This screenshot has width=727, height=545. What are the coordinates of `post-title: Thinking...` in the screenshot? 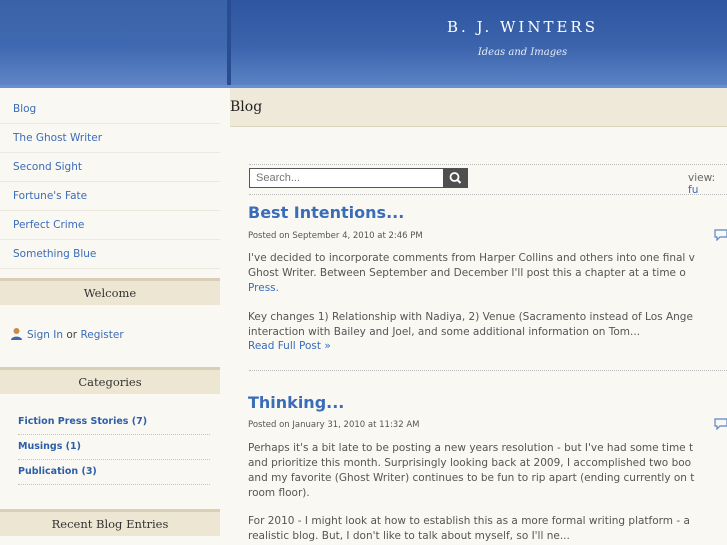 It's located at (296, 402).